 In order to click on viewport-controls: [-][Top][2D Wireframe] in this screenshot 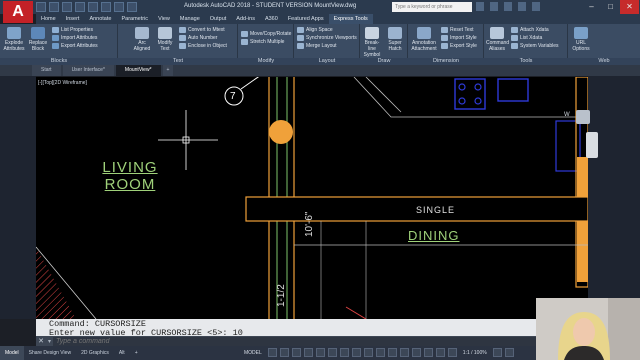, I will do `click(62, 83)`.